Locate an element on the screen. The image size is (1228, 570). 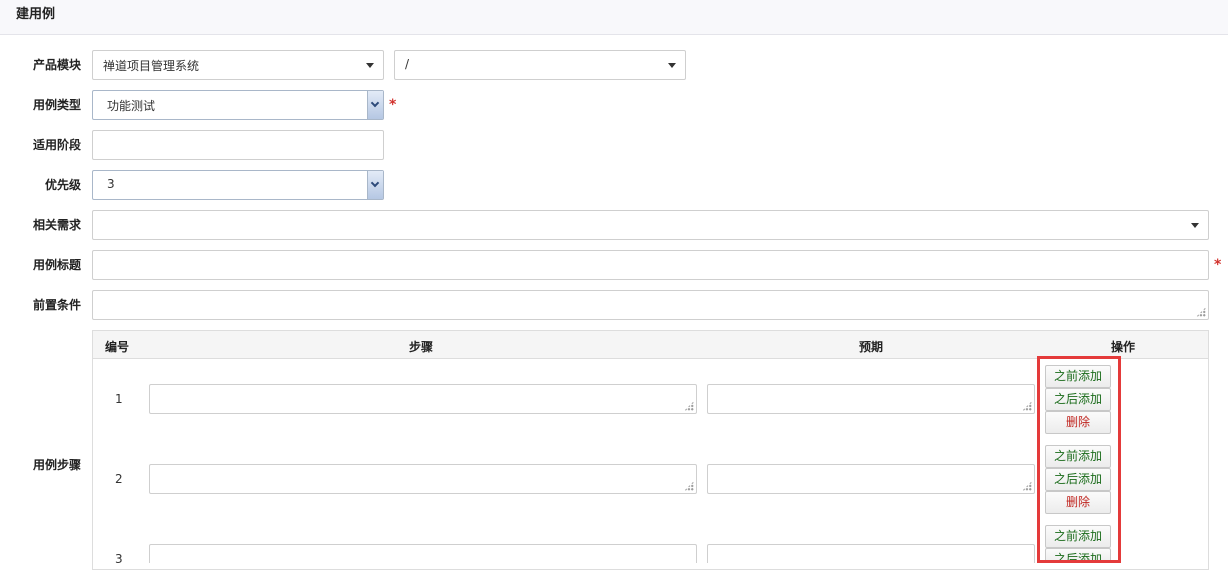
col-num-header: 编号 is located at coordinates (117, 347).